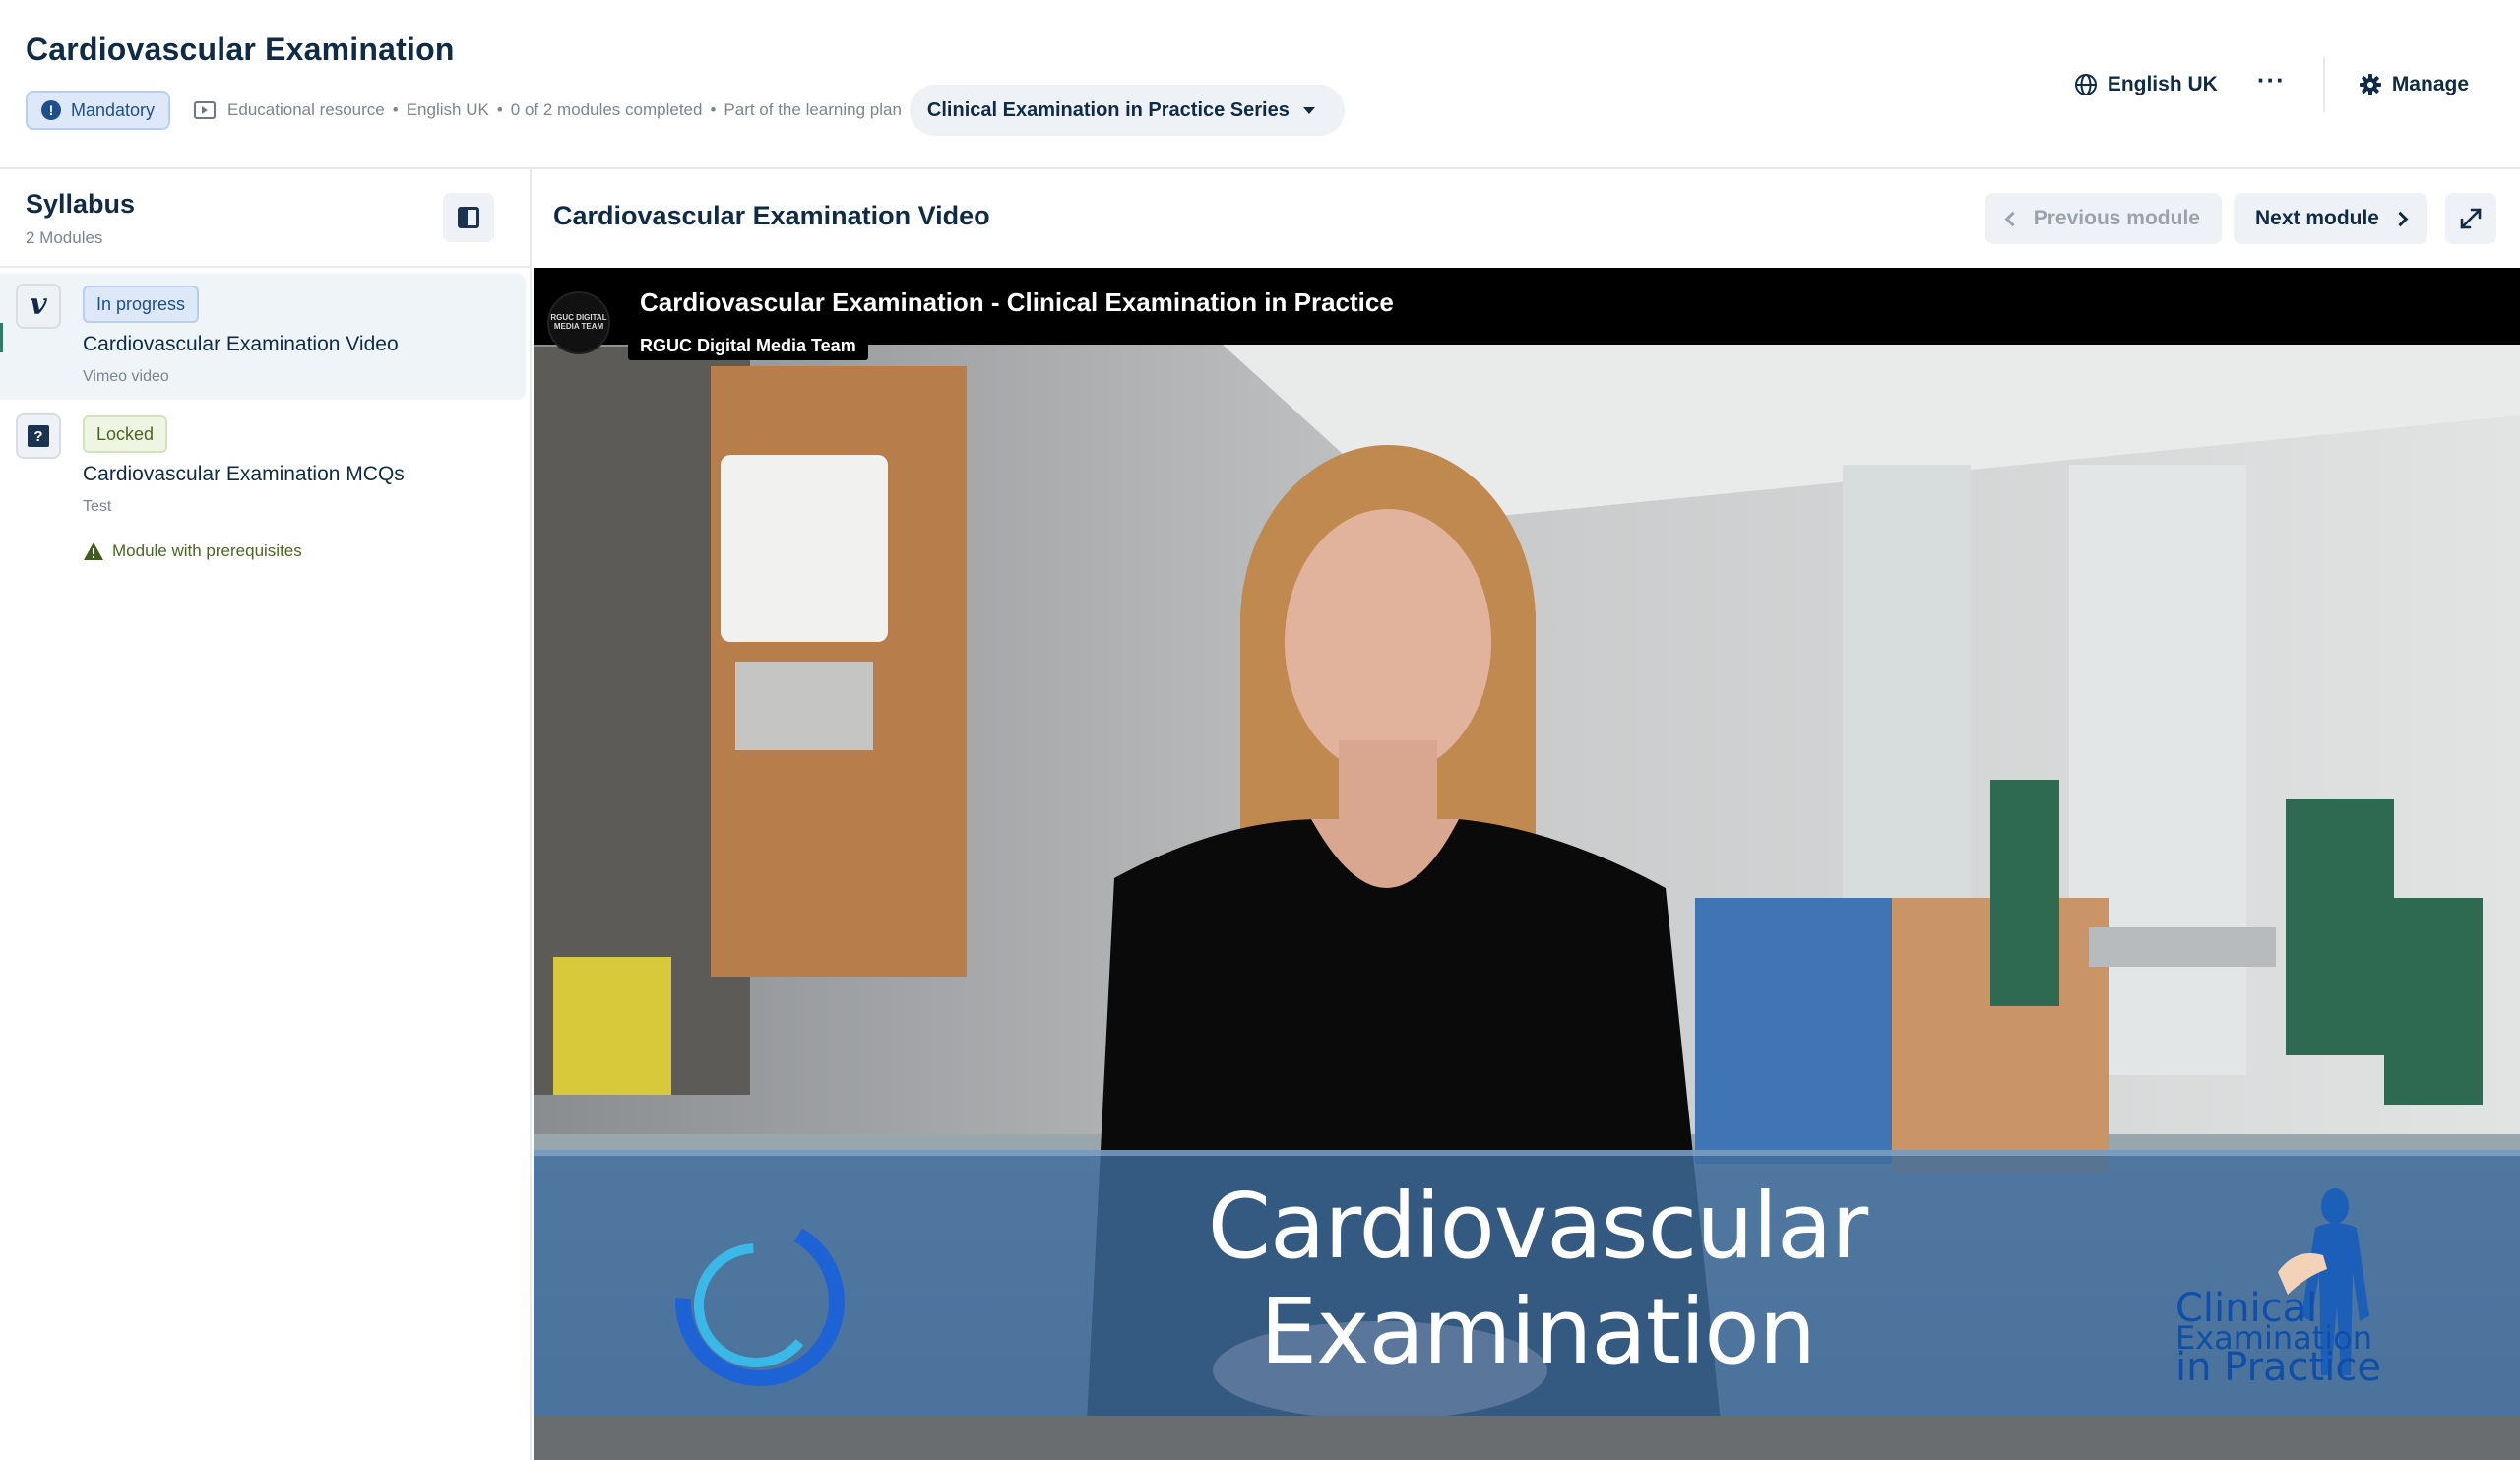 The height and width of the screenshot is (1460, 2520). I want to click on language-label: English UK, so click(2162, 84).